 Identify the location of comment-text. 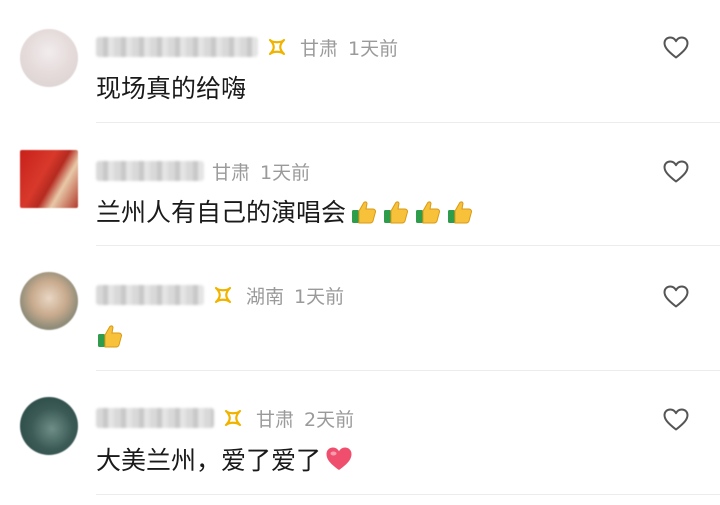
(110, 335).